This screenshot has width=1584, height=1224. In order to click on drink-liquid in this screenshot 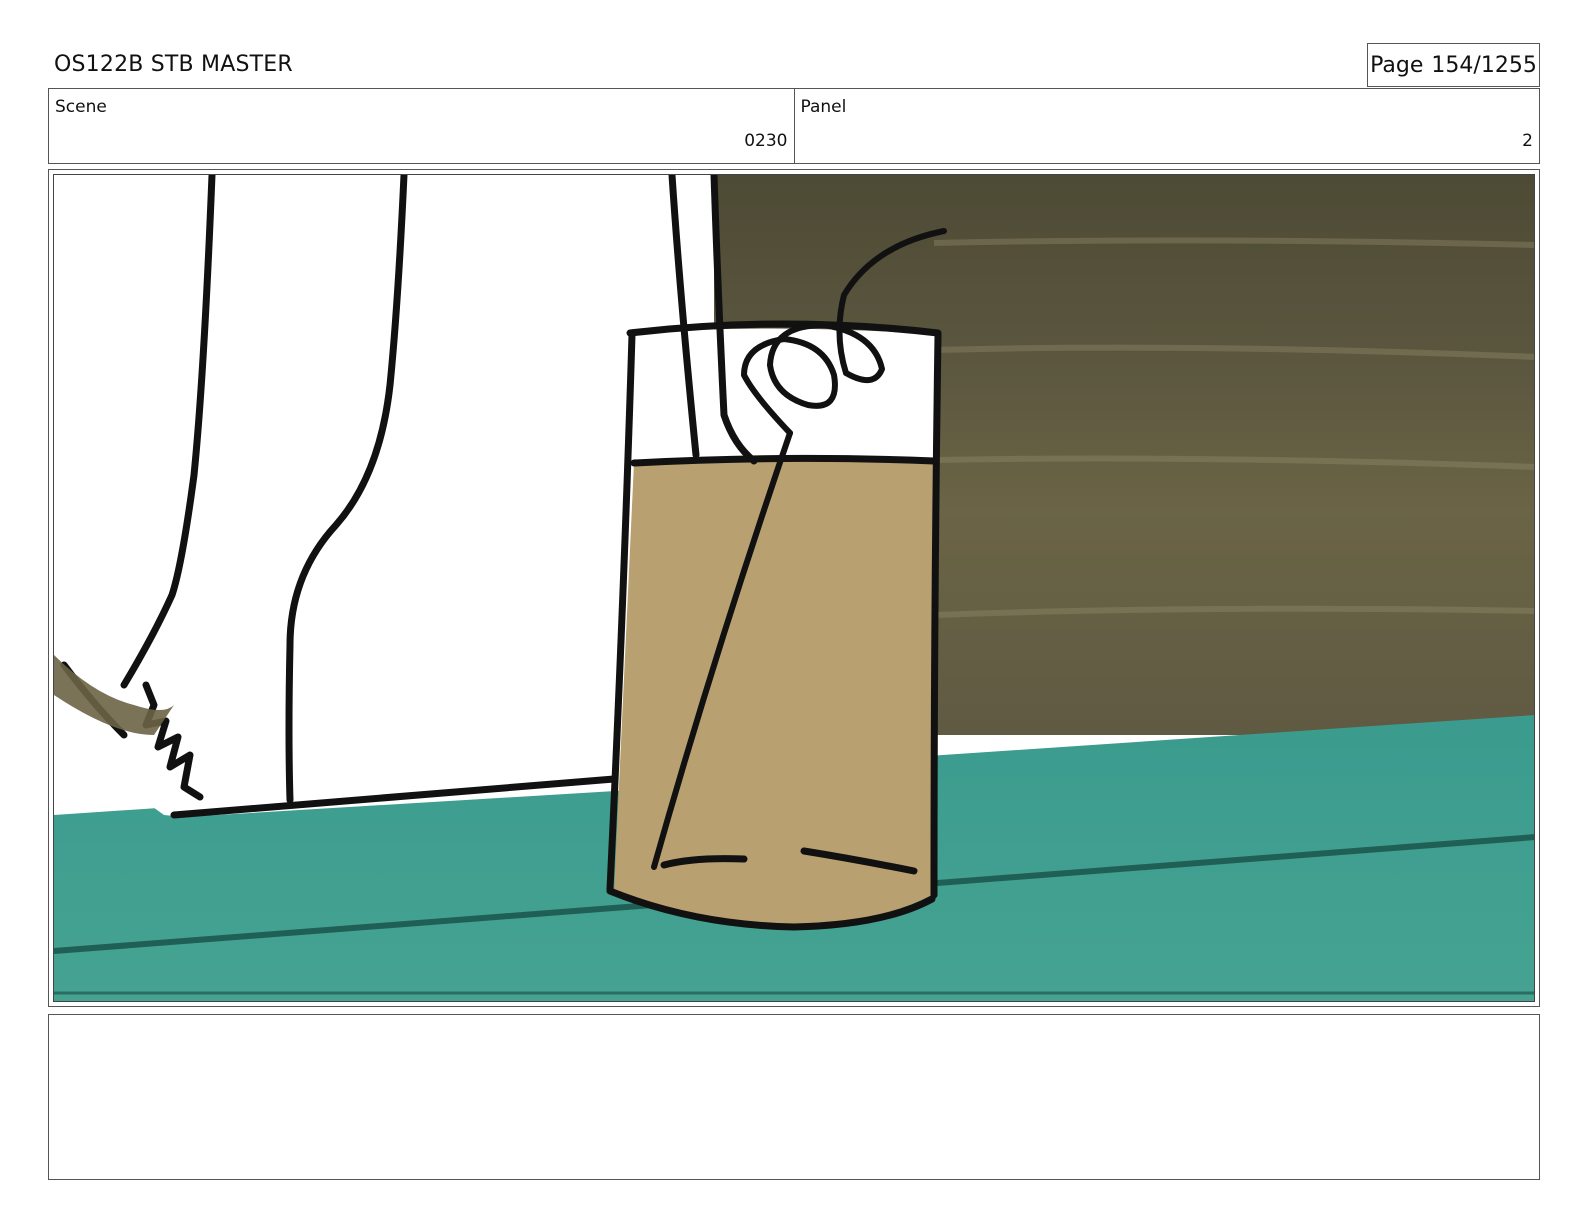, I will do `click(774, 692)`.